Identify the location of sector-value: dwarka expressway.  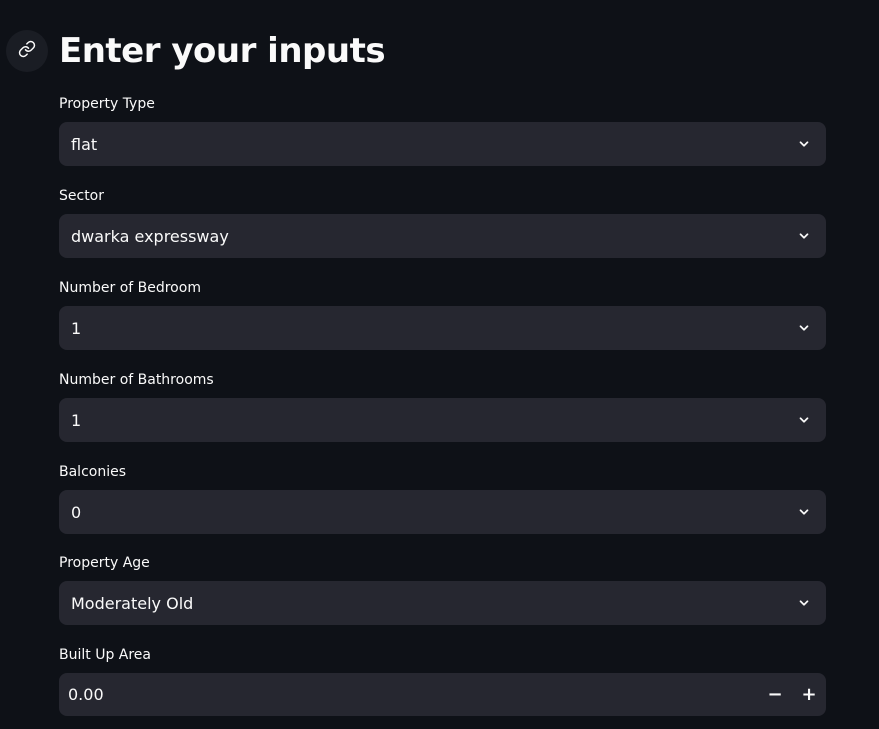
(150, 236).